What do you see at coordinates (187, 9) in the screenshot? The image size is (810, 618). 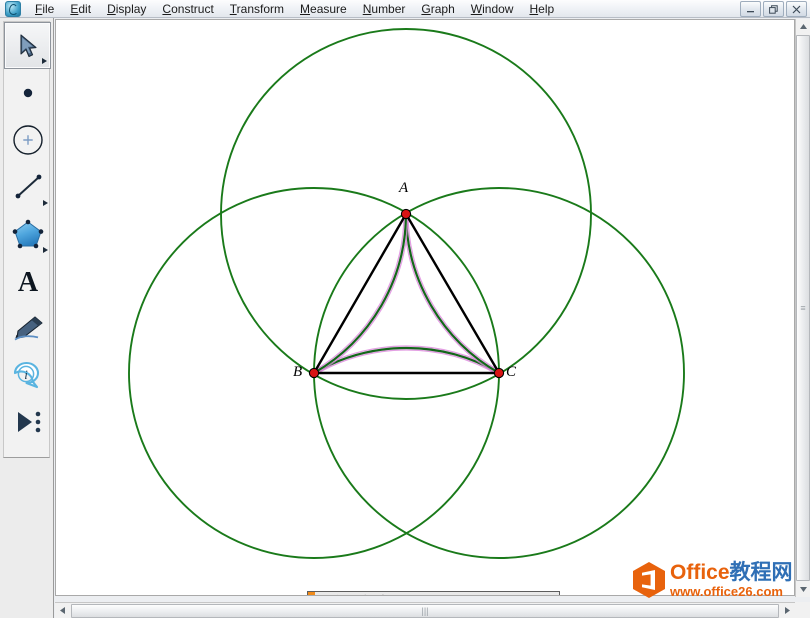 I see `menu-construct: Construct` at bounding box center [187, 9].